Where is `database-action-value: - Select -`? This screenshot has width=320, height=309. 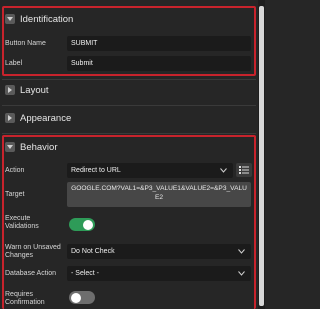 database-action-value: - Select - is located at coordinates (85, 273).